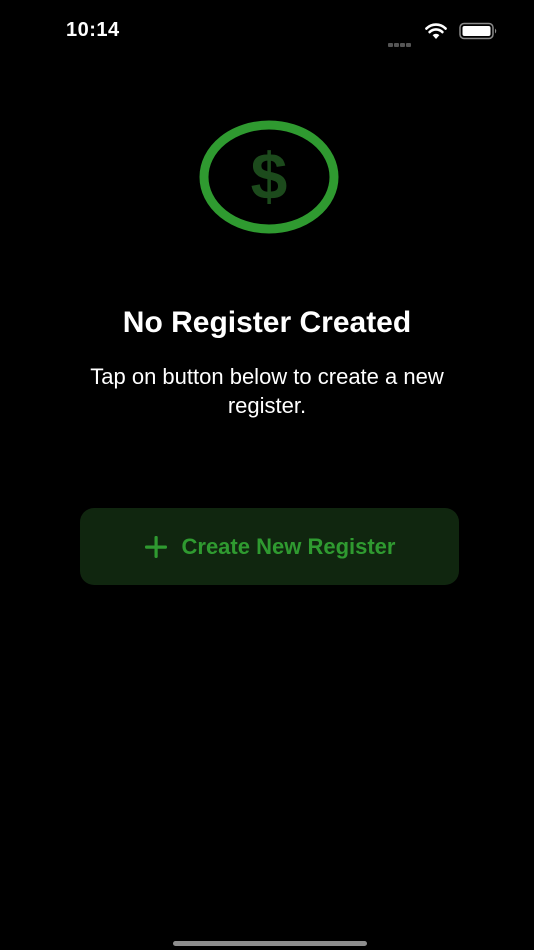  What do you see at coordinates (267, 322) in the screenshot?
I see `empty-state-title: No Register Created` at bounding box center [267, 322].